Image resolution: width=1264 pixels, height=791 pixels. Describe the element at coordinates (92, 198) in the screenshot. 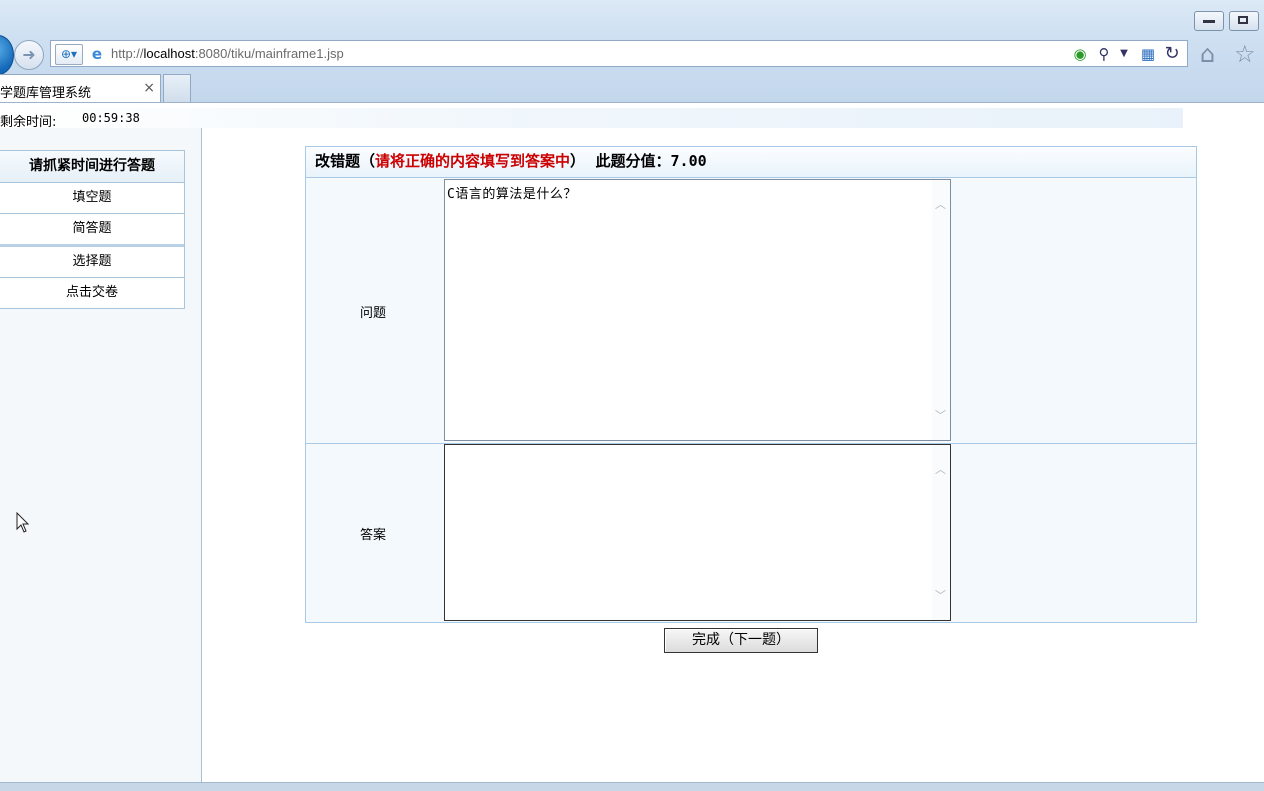

I see `menu-item-fill-blank: 填空题` at that location.